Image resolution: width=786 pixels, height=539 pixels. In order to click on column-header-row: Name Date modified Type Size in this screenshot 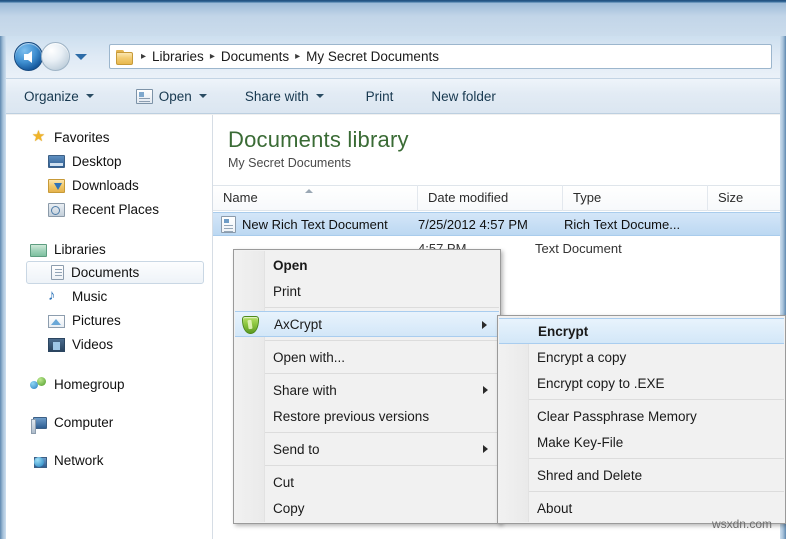, I will do `click(496, 198)`.